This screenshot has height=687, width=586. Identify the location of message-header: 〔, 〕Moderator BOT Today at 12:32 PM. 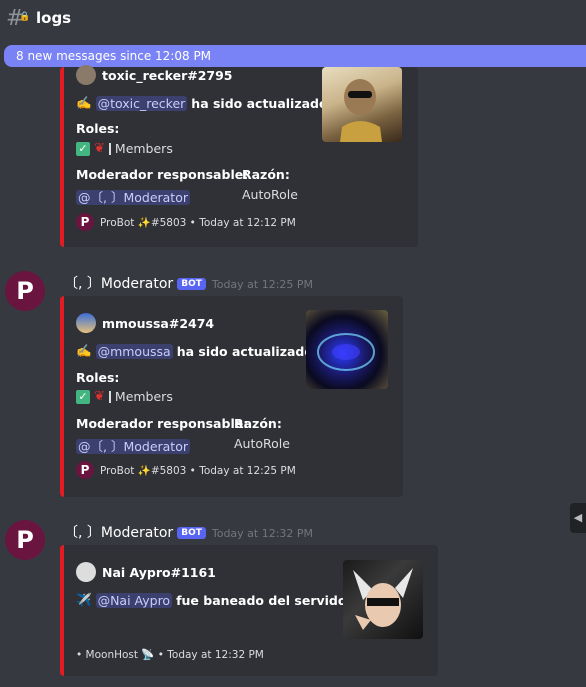
(188, 532).